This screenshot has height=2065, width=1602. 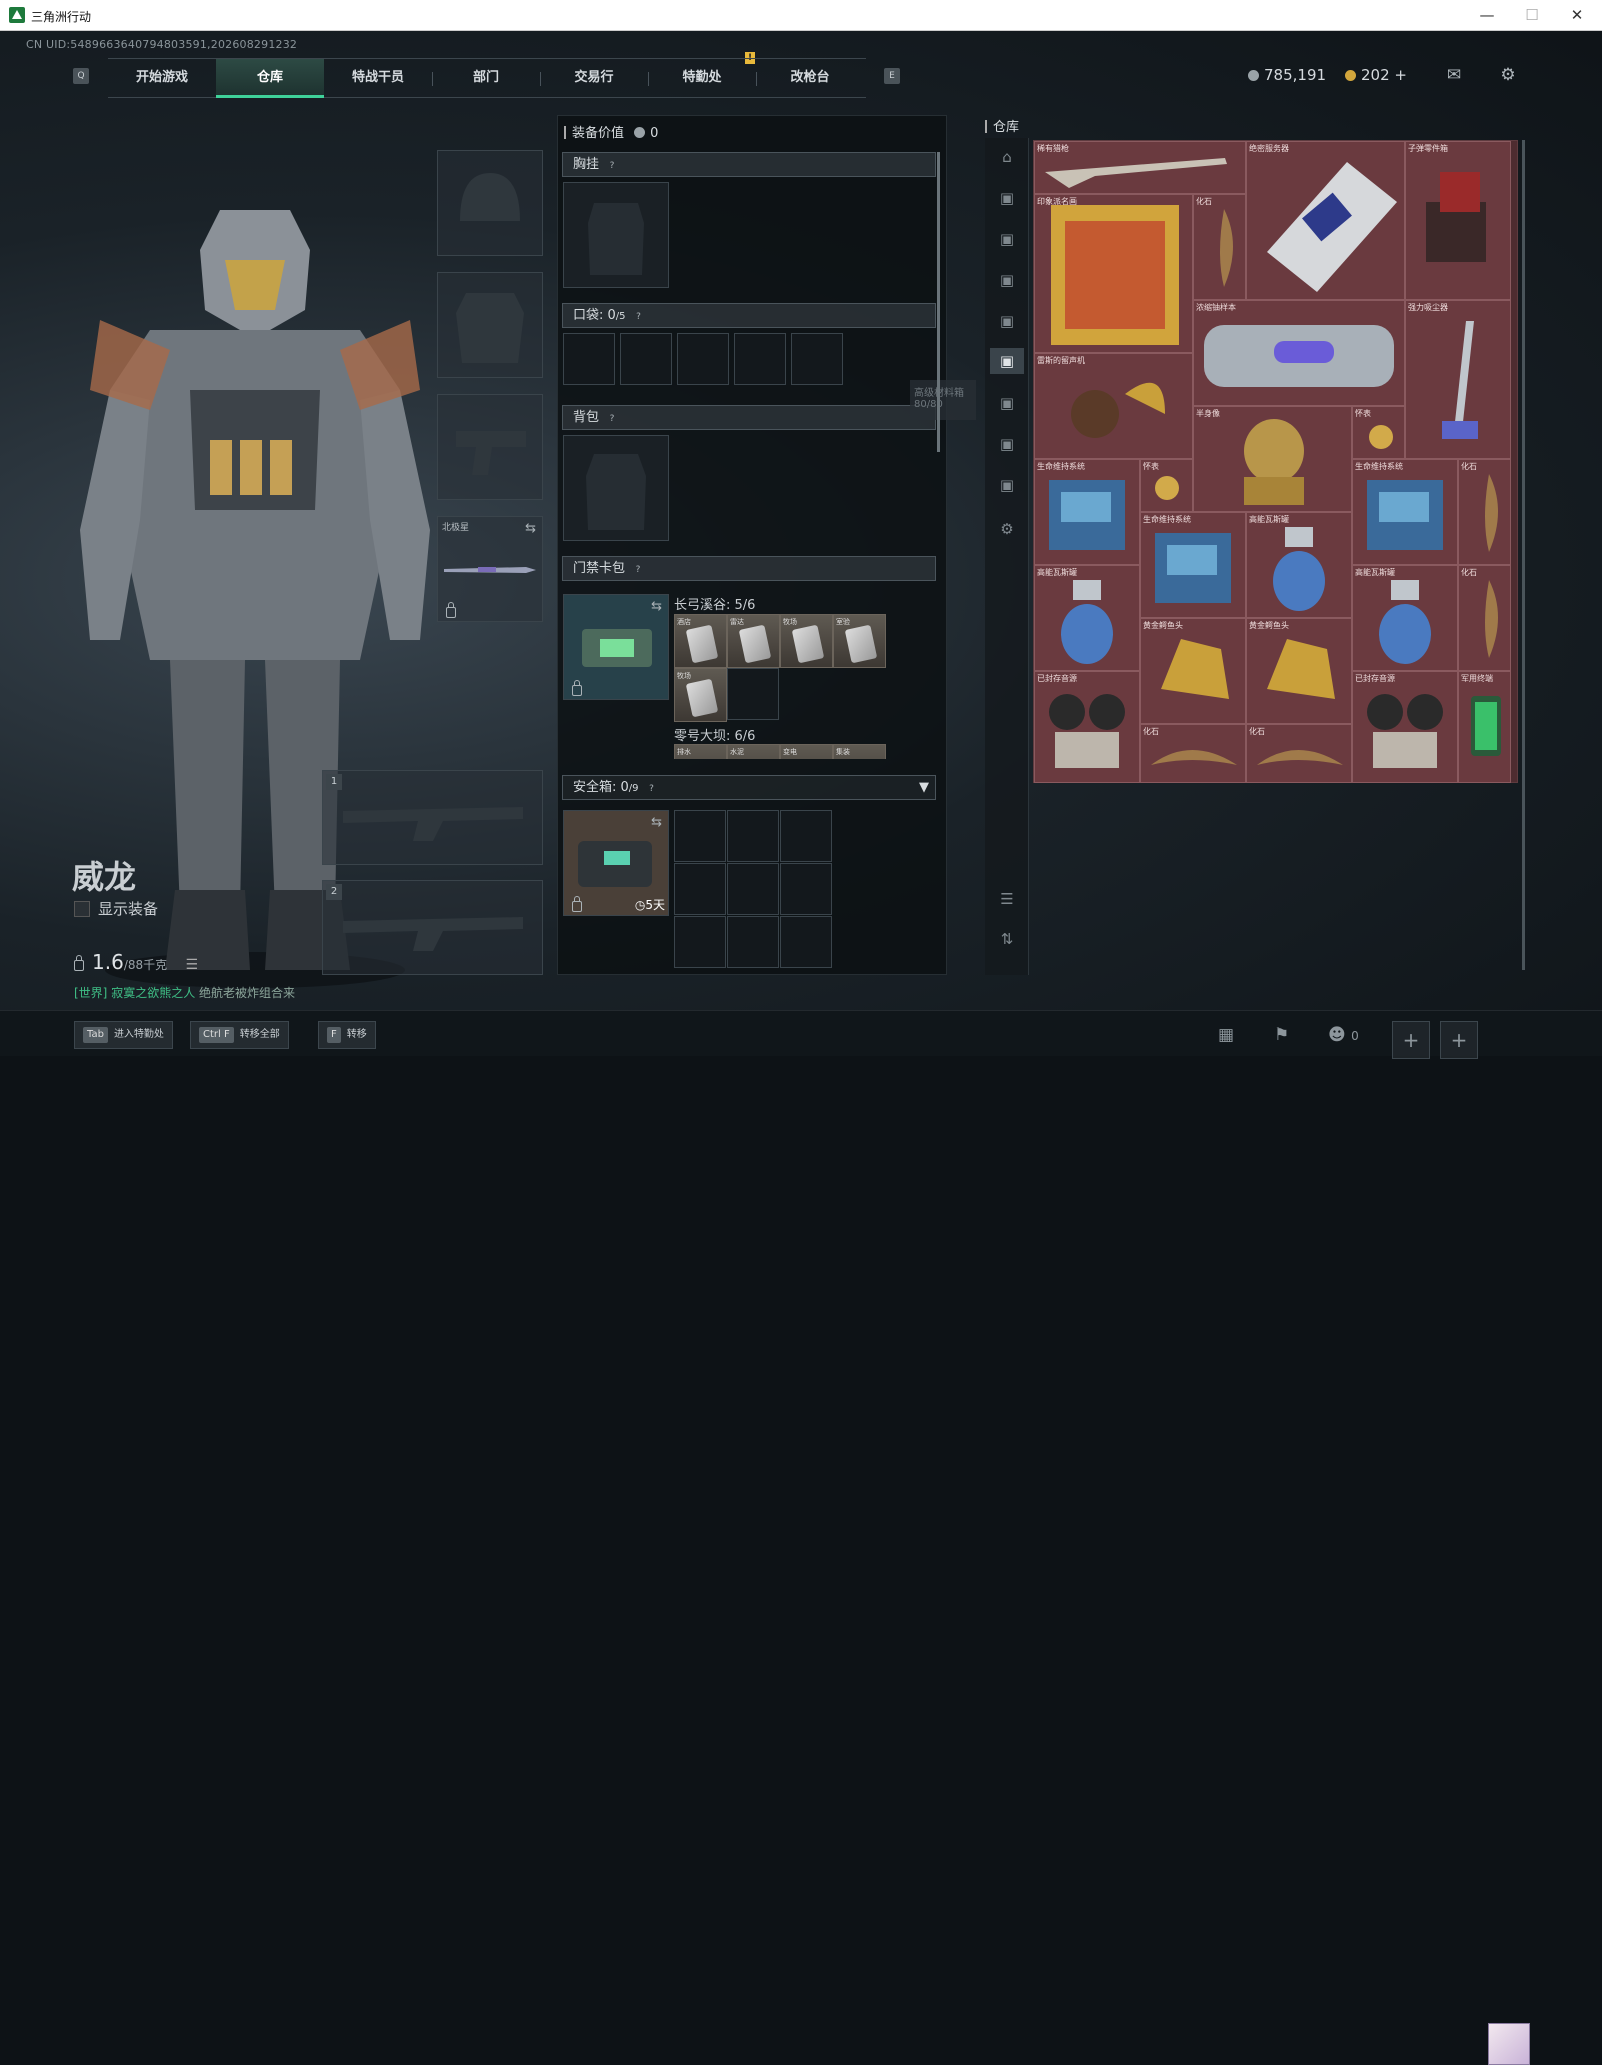 What do you see at coordinates (1532, 15) in the screenshot?
I see `maximize-button: ☐` at bounding box center [1532, 15].